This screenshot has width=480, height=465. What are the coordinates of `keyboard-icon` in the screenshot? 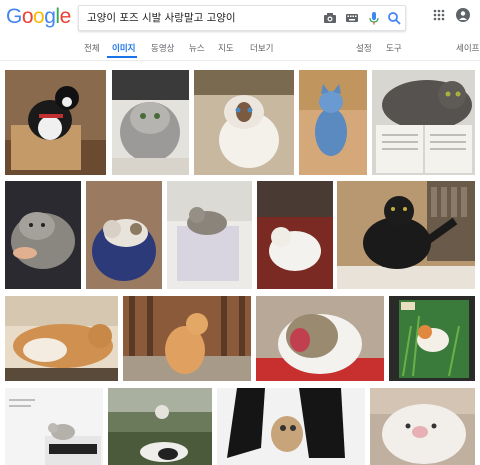 It's located at (352, 18).